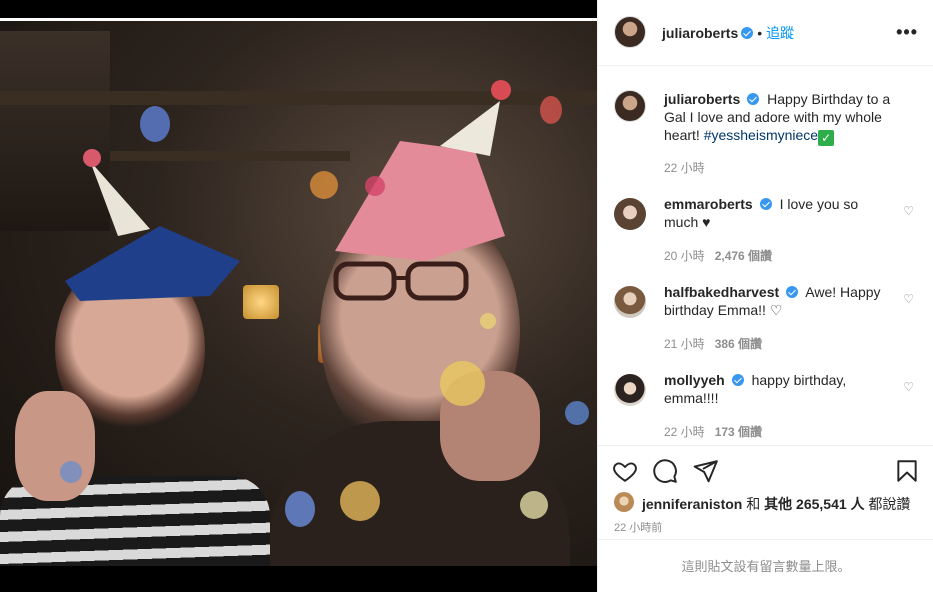 Image resolution: width=933 pixels, height=592 pixels. Describe the element at coordinates (665, 471) in the screenshot. I see `comment-bubble-icon` at that location.